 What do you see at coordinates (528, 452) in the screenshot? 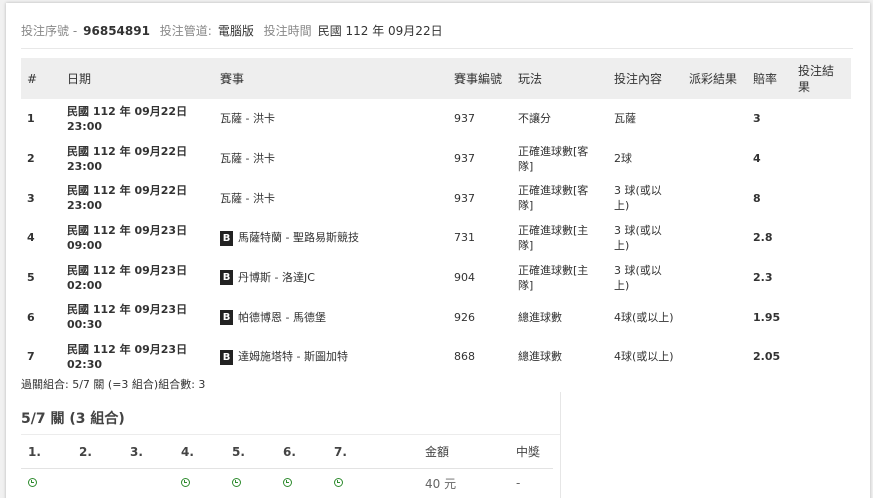
I see `combo-column-header: 中獎` at bounding box center [528, 452].